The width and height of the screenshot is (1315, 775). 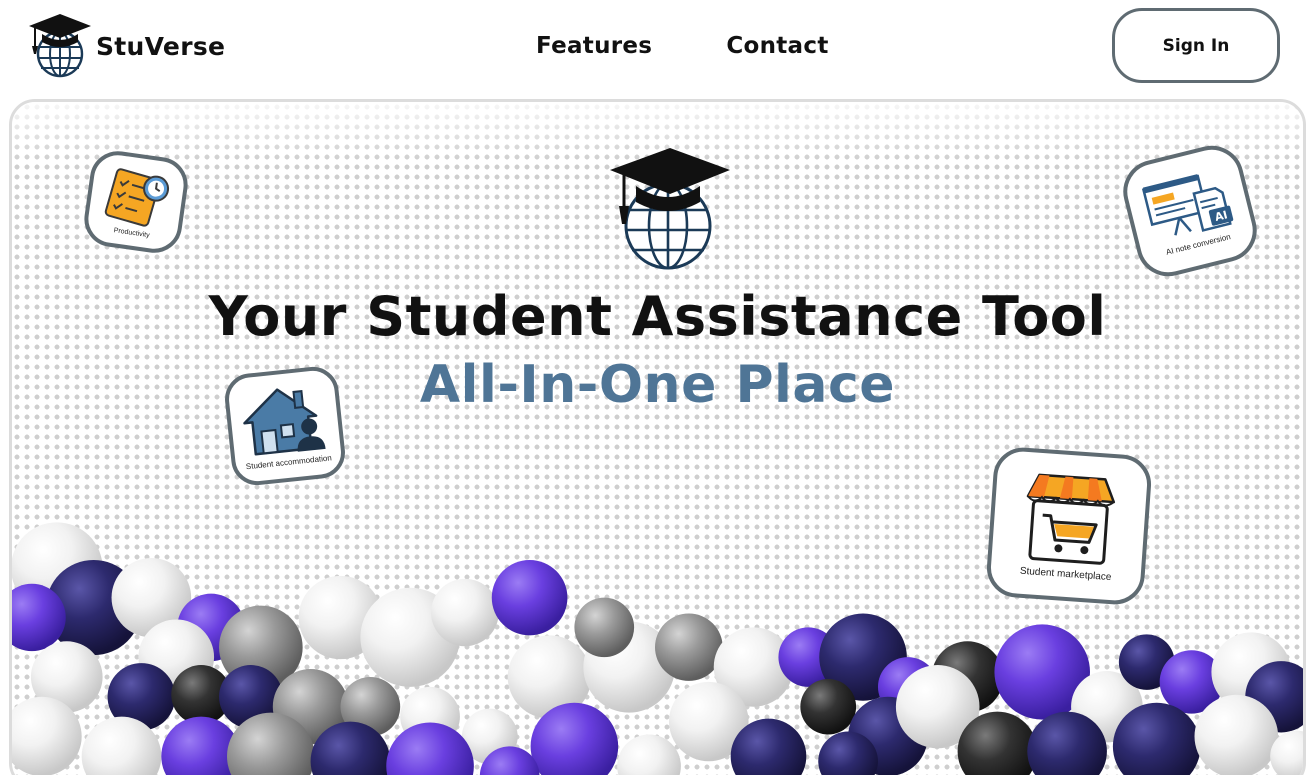 I want to click on shop-cart-icon, so click(x=1071, y=519).